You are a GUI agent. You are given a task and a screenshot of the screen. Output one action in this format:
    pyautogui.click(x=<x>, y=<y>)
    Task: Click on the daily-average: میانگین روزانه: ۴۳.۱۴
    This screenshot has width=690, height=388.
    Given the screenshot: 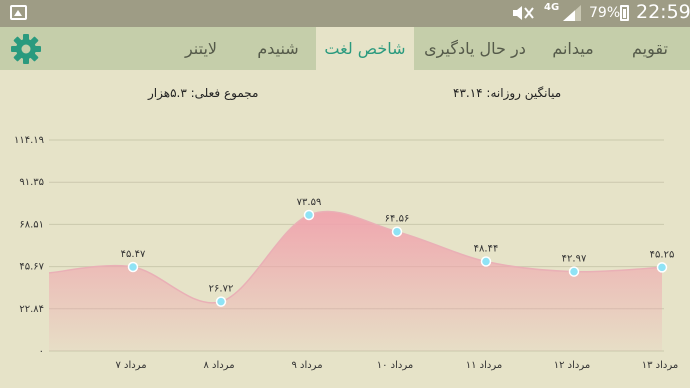 What is the action you would take?
    pyautogui.click(x=507, y=93)
    